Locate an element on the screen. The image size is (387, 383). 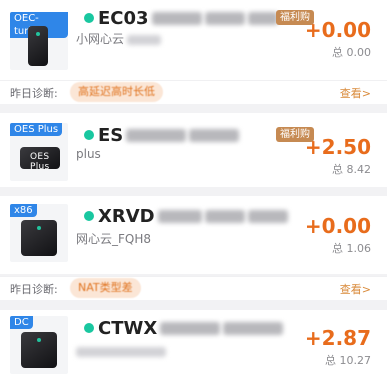
diagnosis-row: 昨日诊断: NAT类型差 查看> is located at coordinates (193, 288).